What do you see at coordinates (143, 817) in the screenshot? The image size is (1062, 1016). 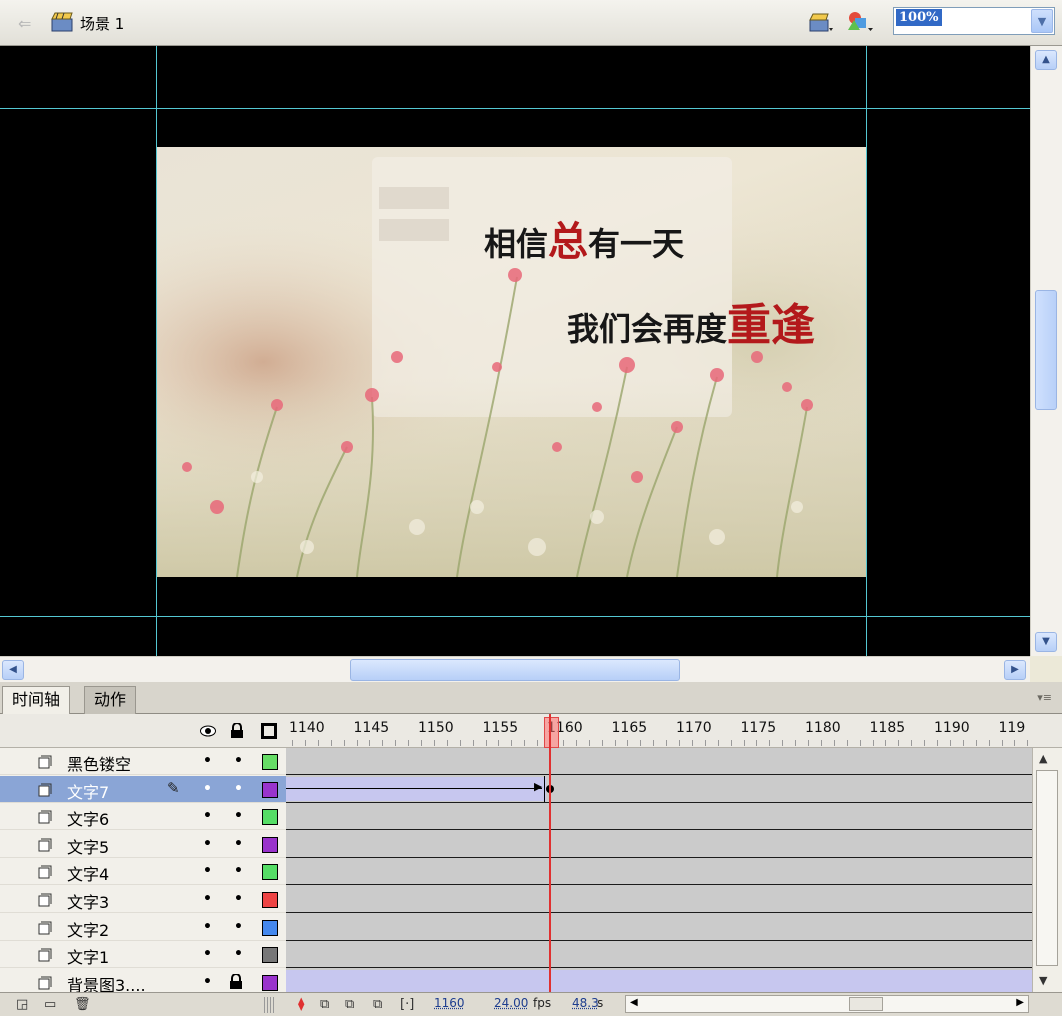 I see `layer-row: 文字6 • •` at bounding box center [143, 817].